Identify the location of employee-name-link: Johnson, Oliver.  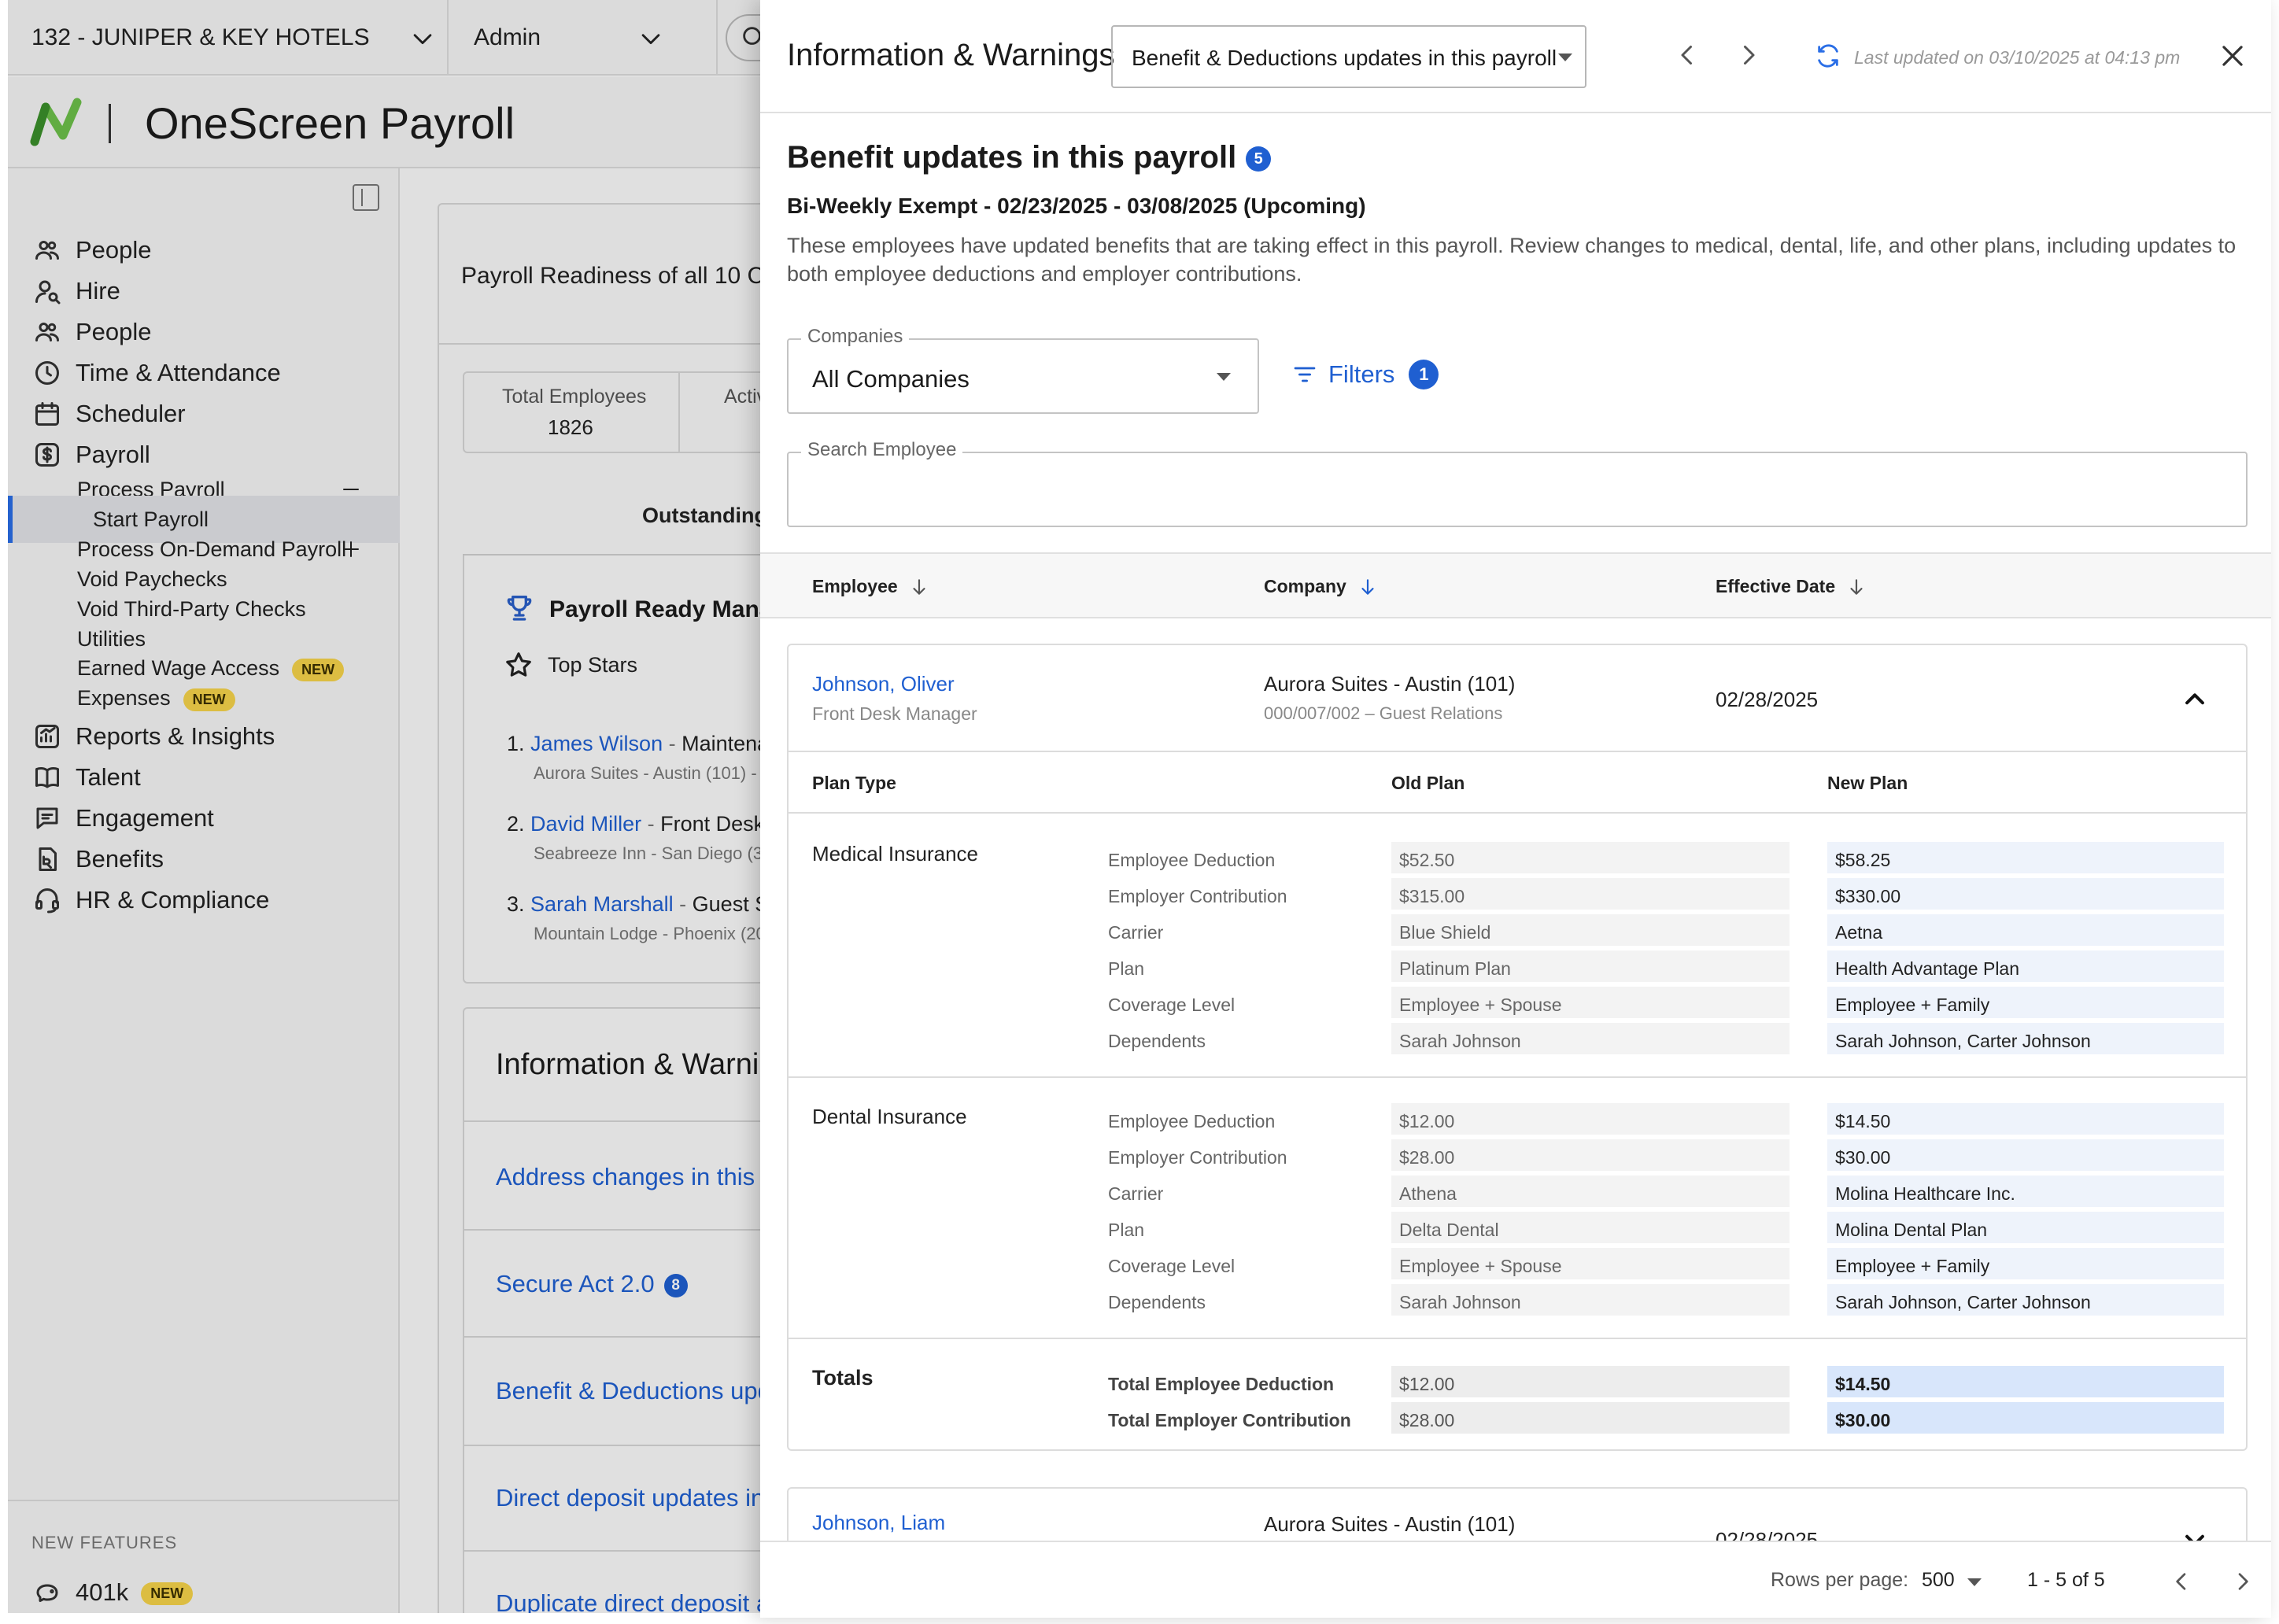
(883, 684).